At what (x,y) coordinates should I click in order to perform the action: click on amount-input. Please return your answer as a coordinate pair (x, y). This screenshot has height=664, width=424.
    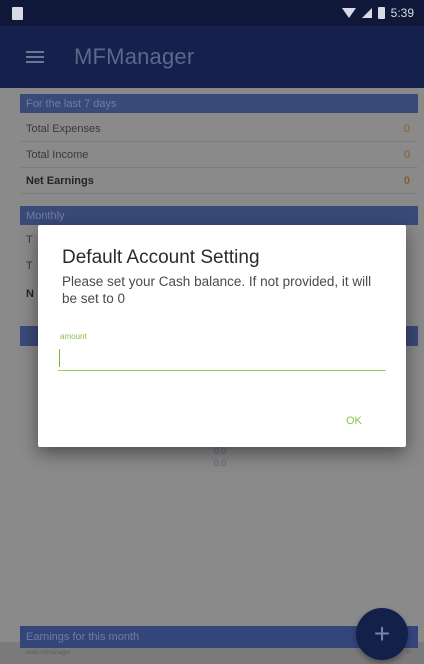
    Looking at the image, I should click on (222, 358).